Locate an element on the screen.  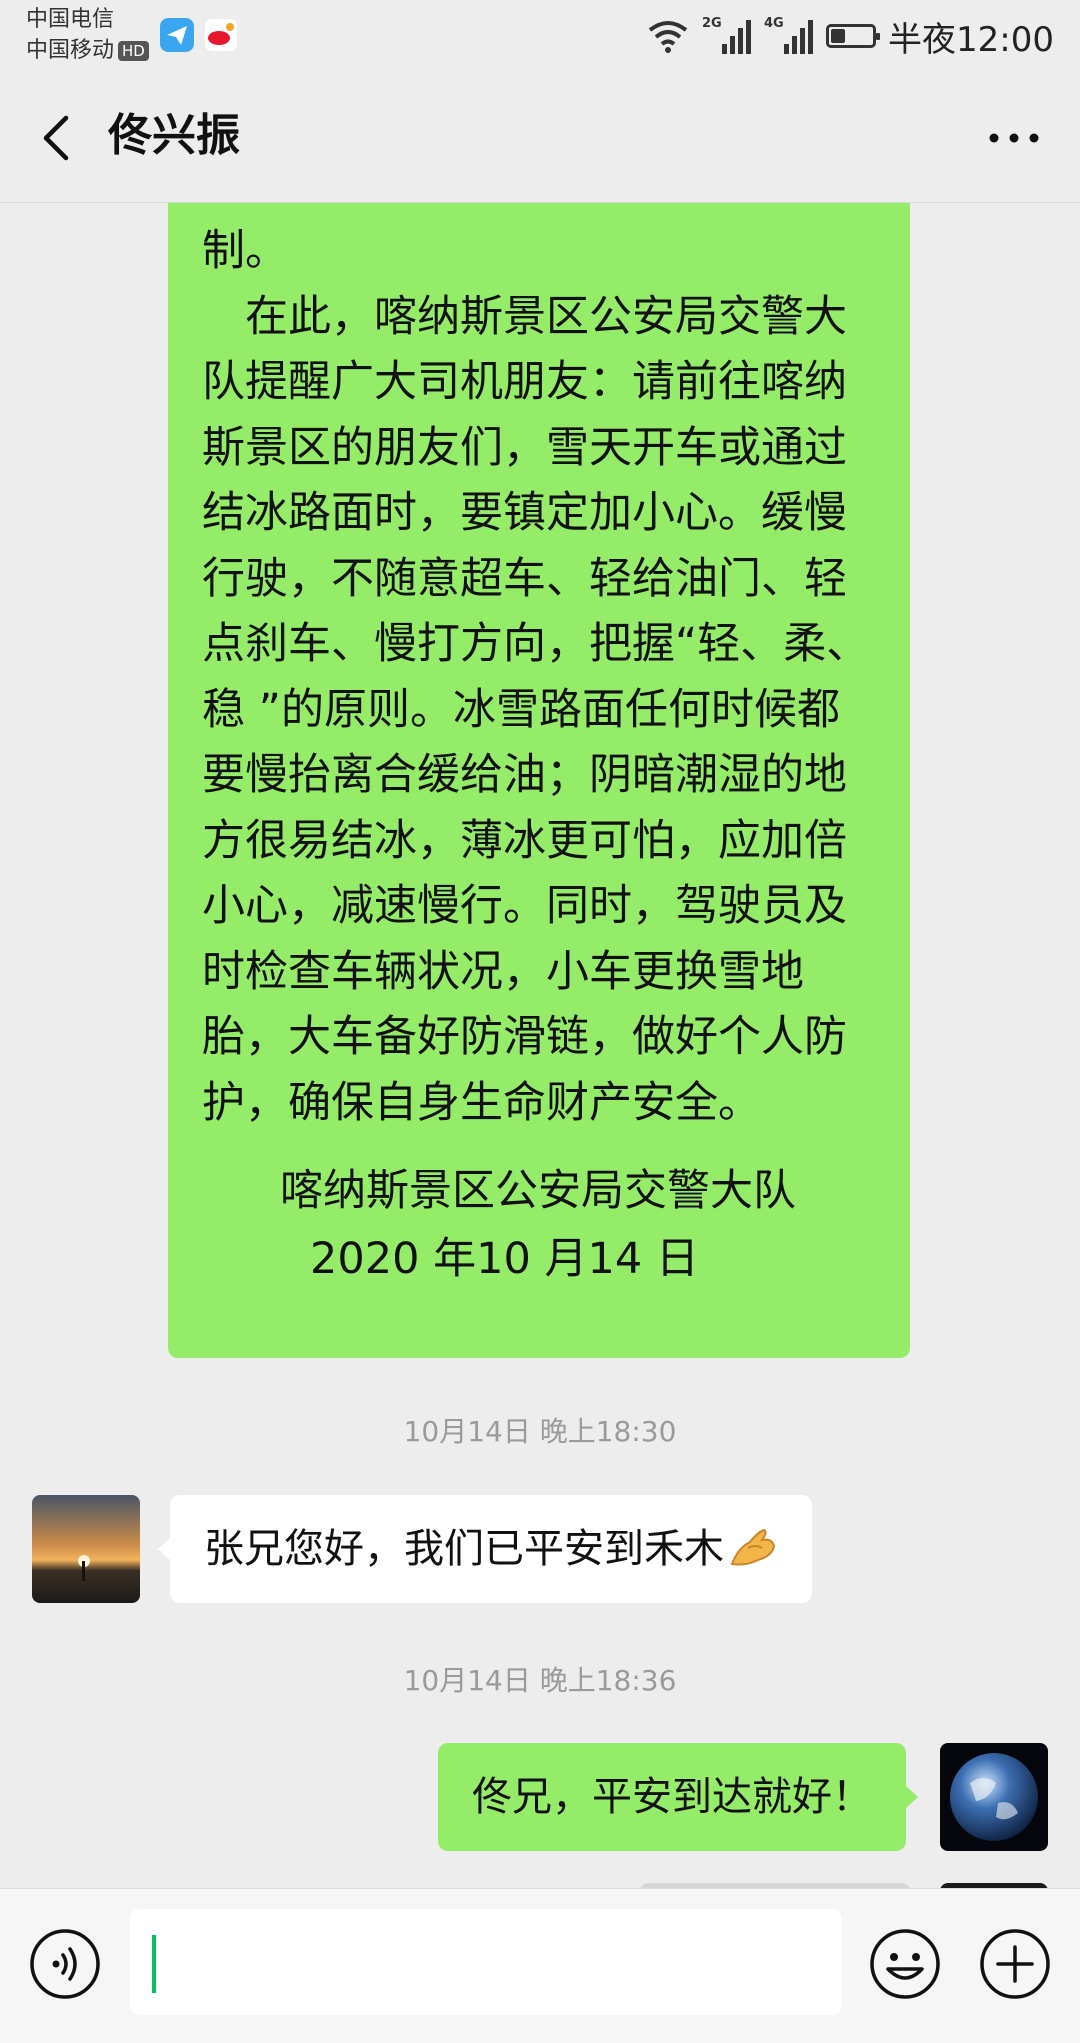
emoji-icon is located at coordinates (905, 1964).